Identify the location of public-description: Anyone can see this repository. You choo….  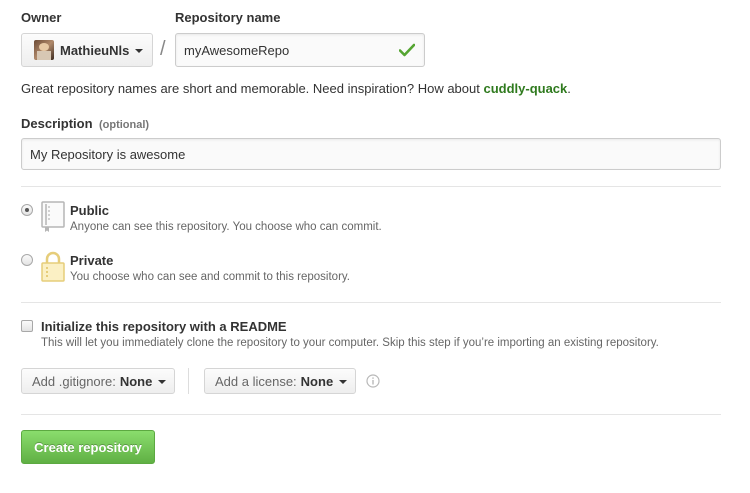
(226, 227).